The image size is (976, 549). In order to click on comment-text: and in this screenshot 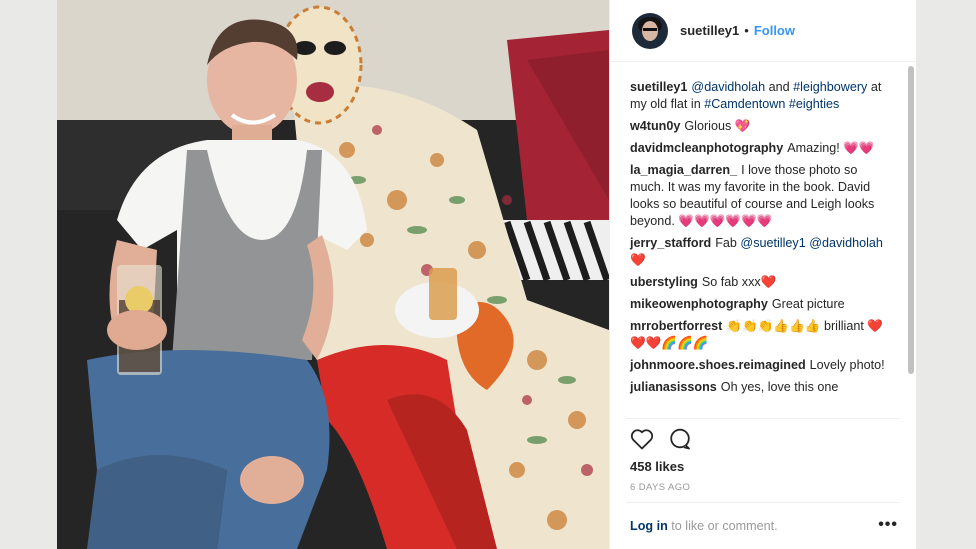, I will do `click(779, 87)`.